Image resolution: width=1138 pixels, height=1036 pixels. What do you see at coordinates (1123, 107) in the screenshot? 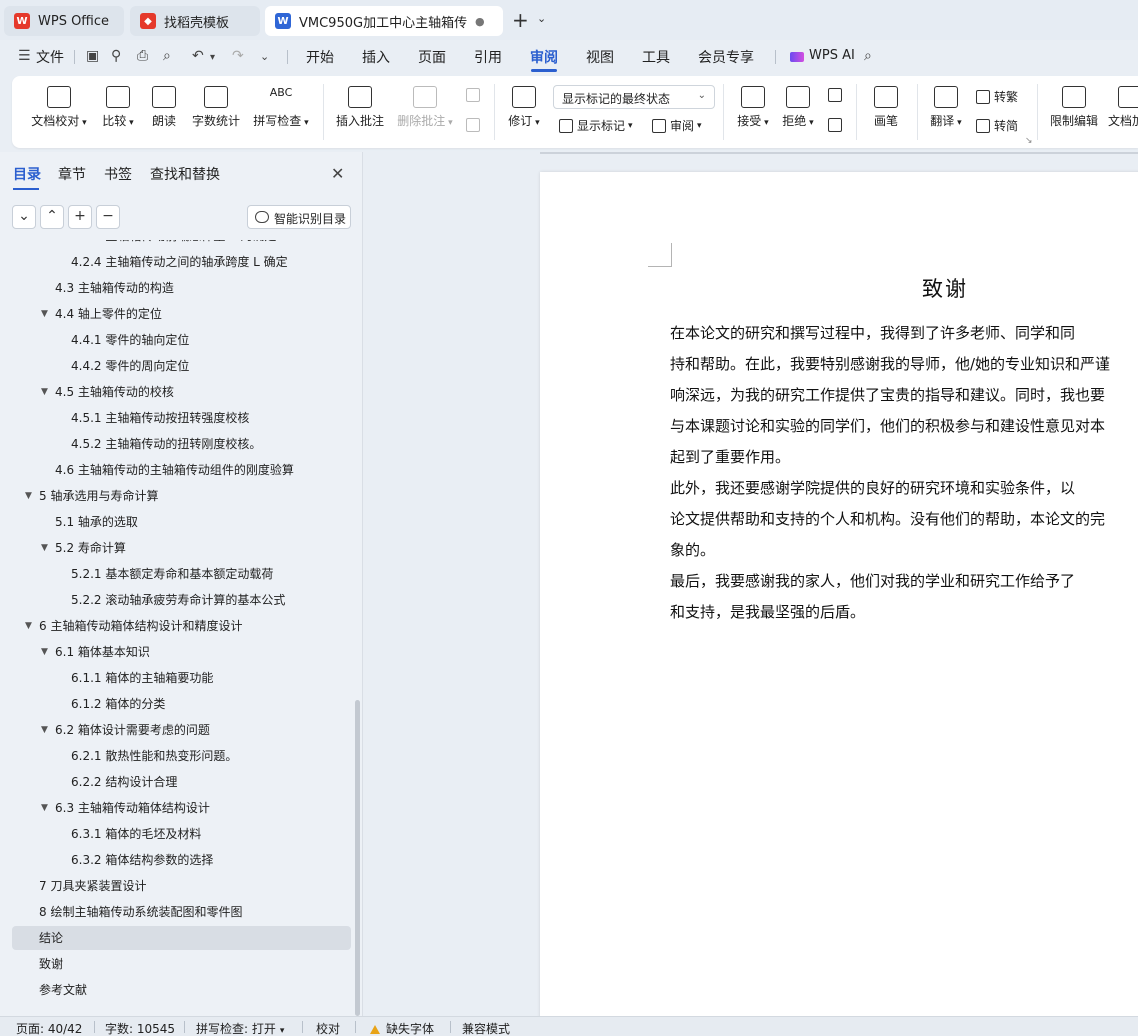
I see `doc-protect-button: 文档加` at bounding box center [1123, 107].